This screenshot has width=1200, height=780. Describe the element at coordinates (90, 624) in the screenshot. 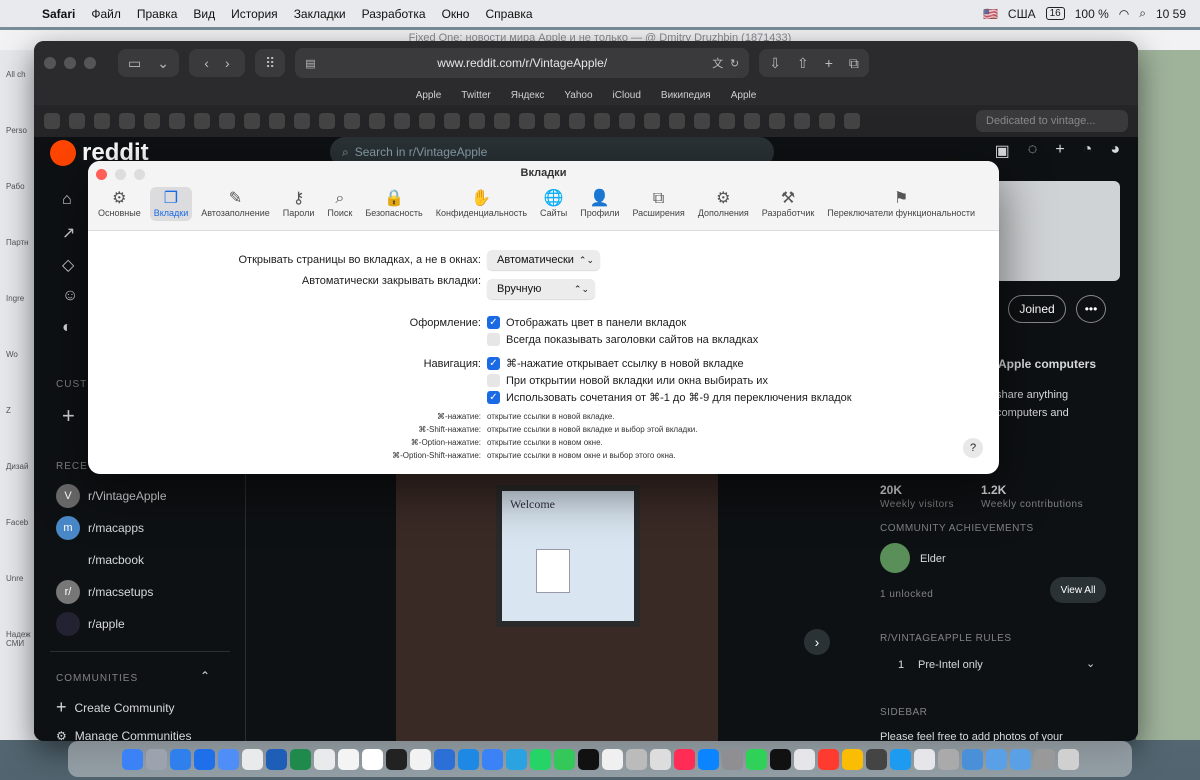

I see `recent-apple: r/apple` at that location.